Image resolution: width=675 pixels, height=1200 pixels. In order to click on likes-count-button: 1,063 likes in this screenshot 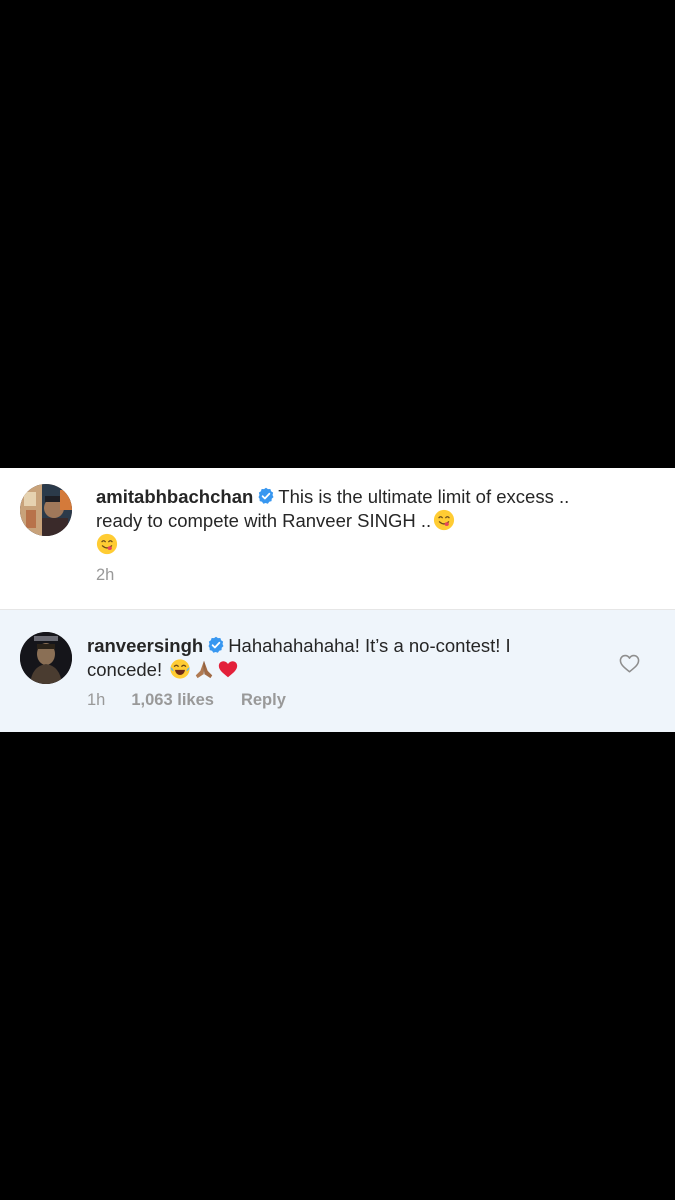, I will do `click(172, 700)`.